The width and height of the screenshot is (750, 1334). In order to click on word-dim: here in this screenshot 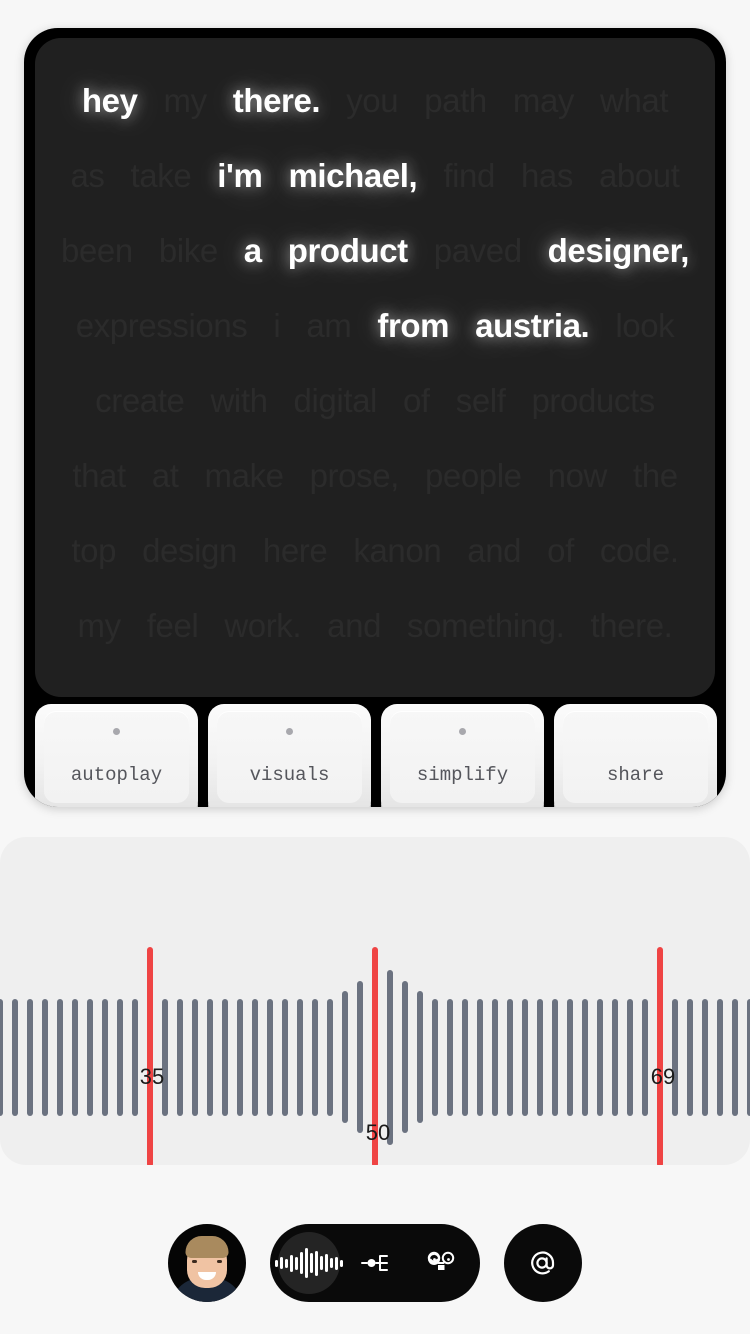, I will do `click(295, 550)`.